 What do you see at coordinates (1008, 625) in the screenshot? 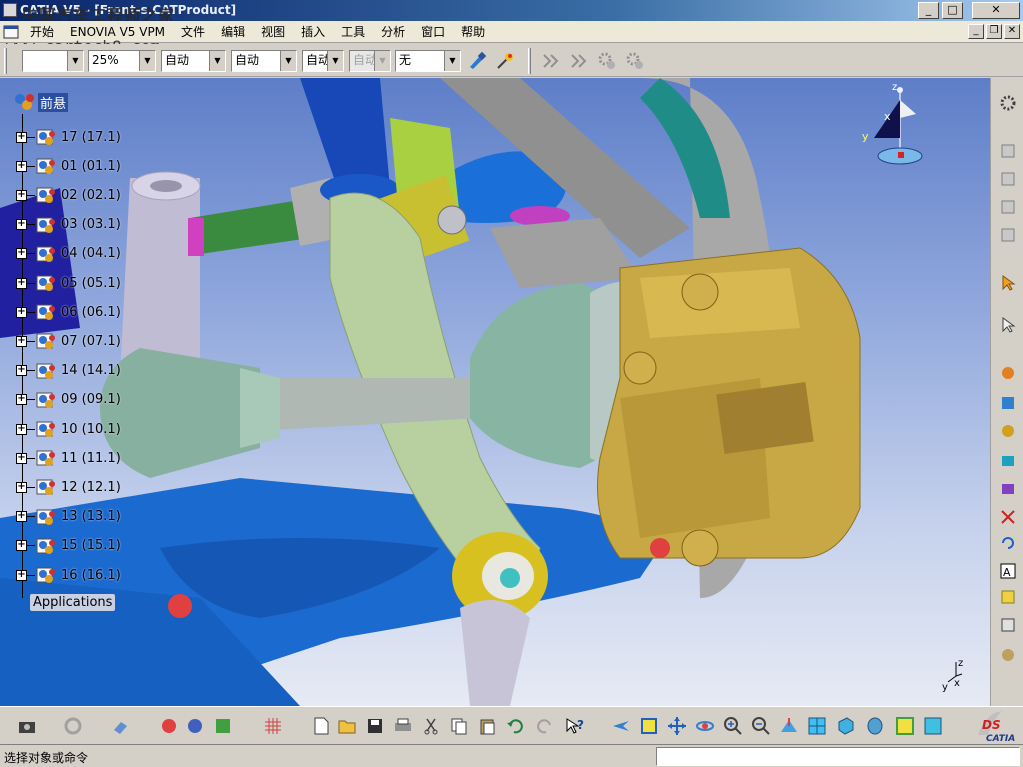
I see `scene-icon` at bounding box center [1008, 625].